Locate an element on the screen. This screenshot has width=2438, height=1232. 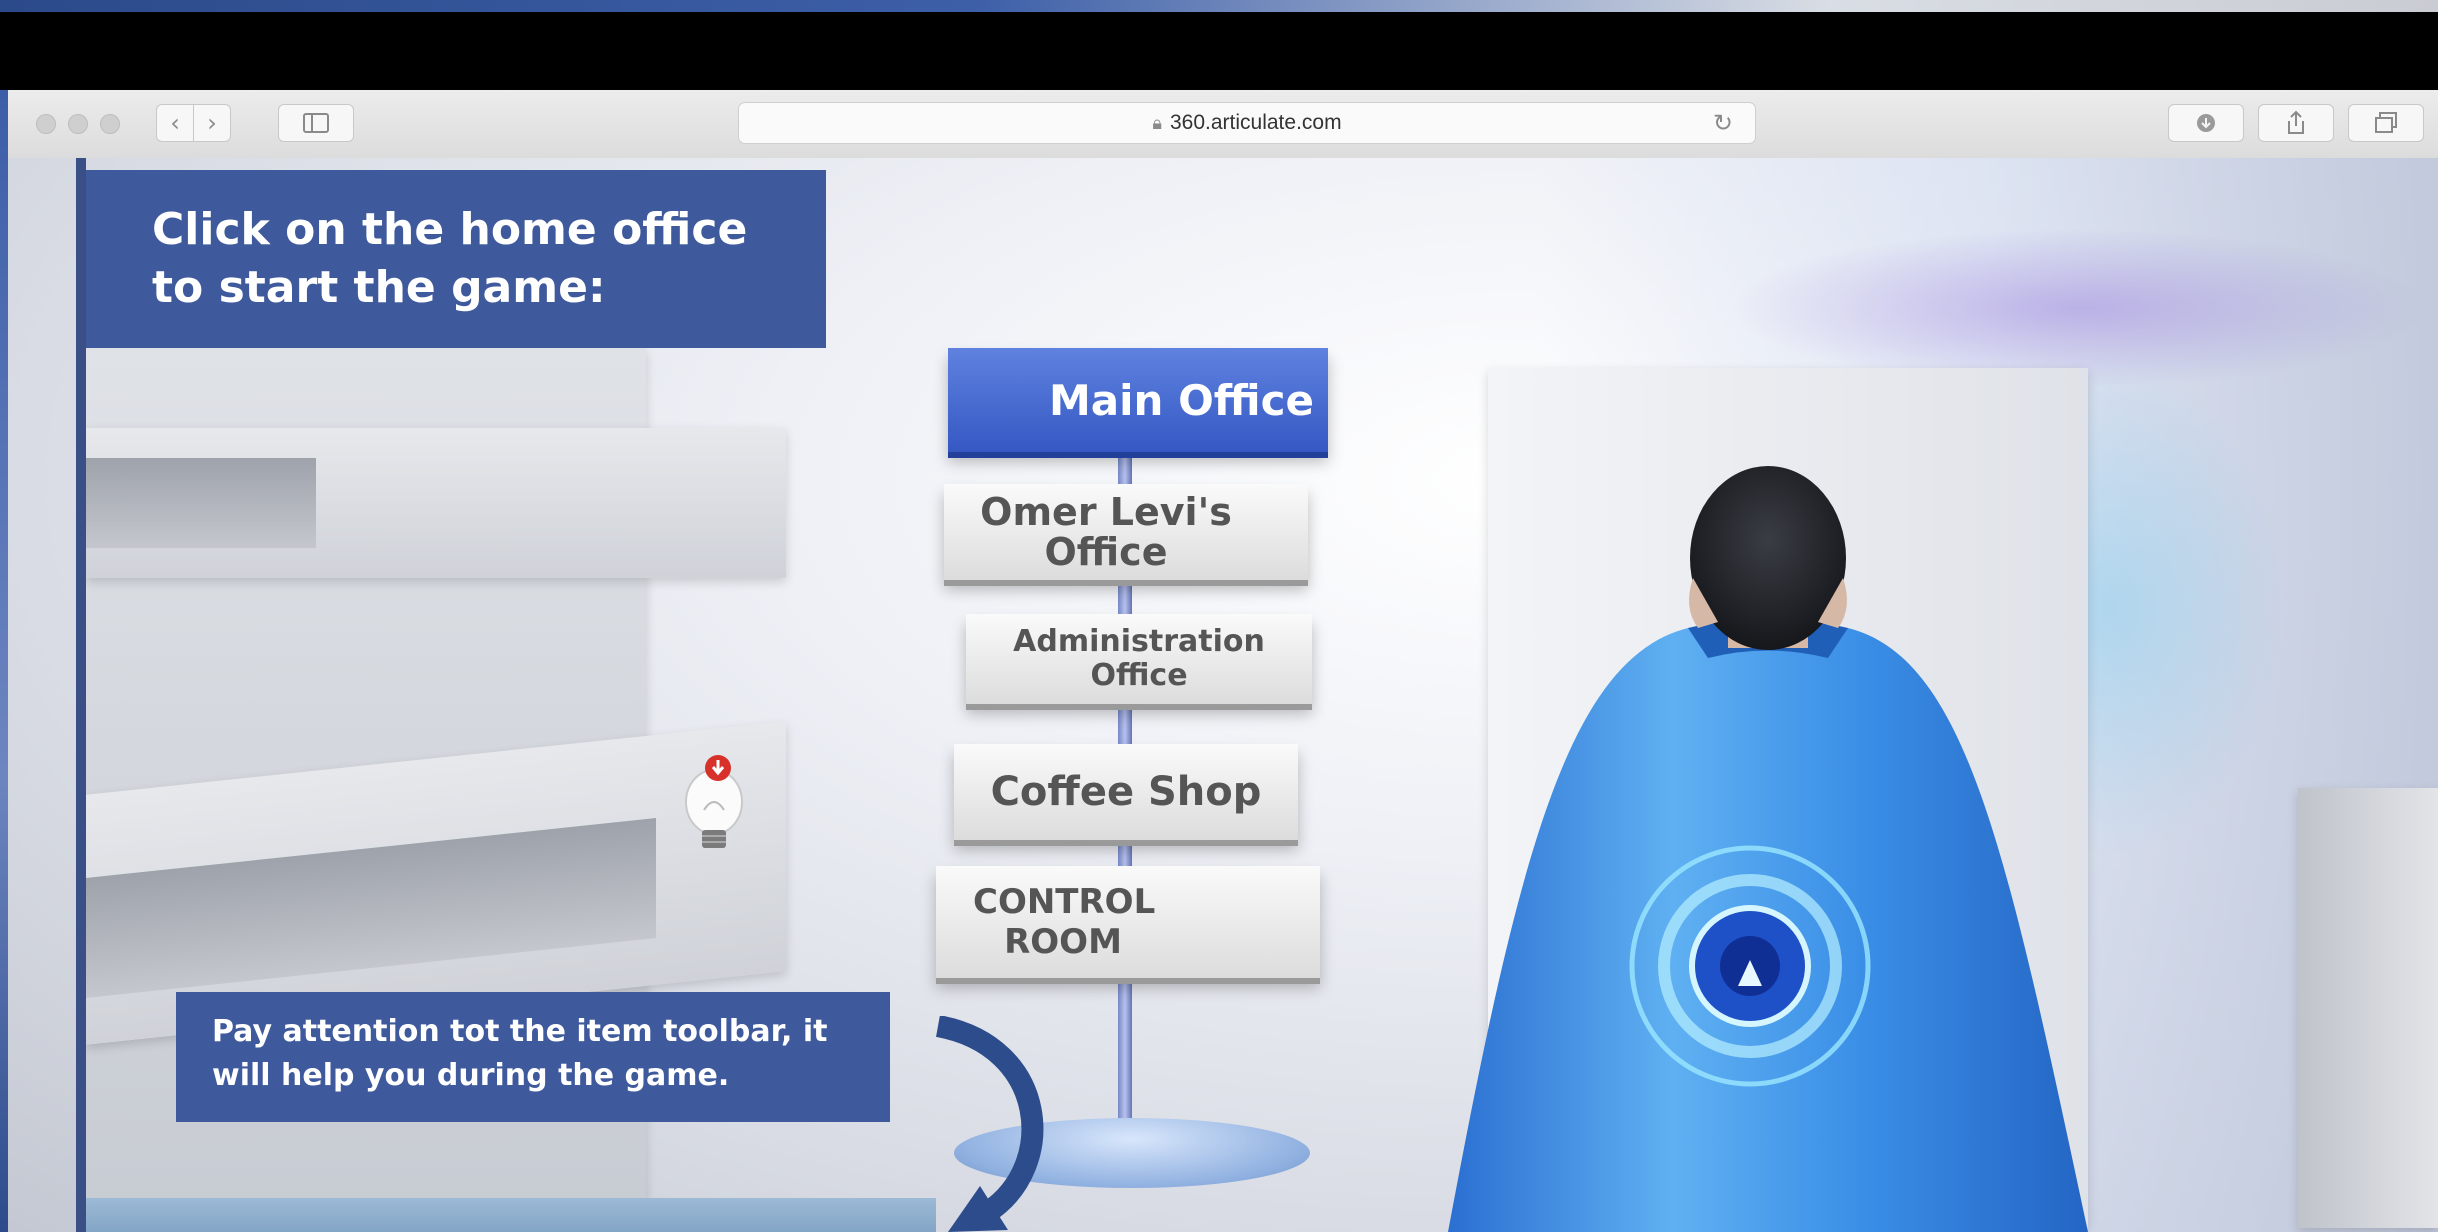
sign-coffee-shop-label: Coffee Shop is located at coordinates (1126, 792).